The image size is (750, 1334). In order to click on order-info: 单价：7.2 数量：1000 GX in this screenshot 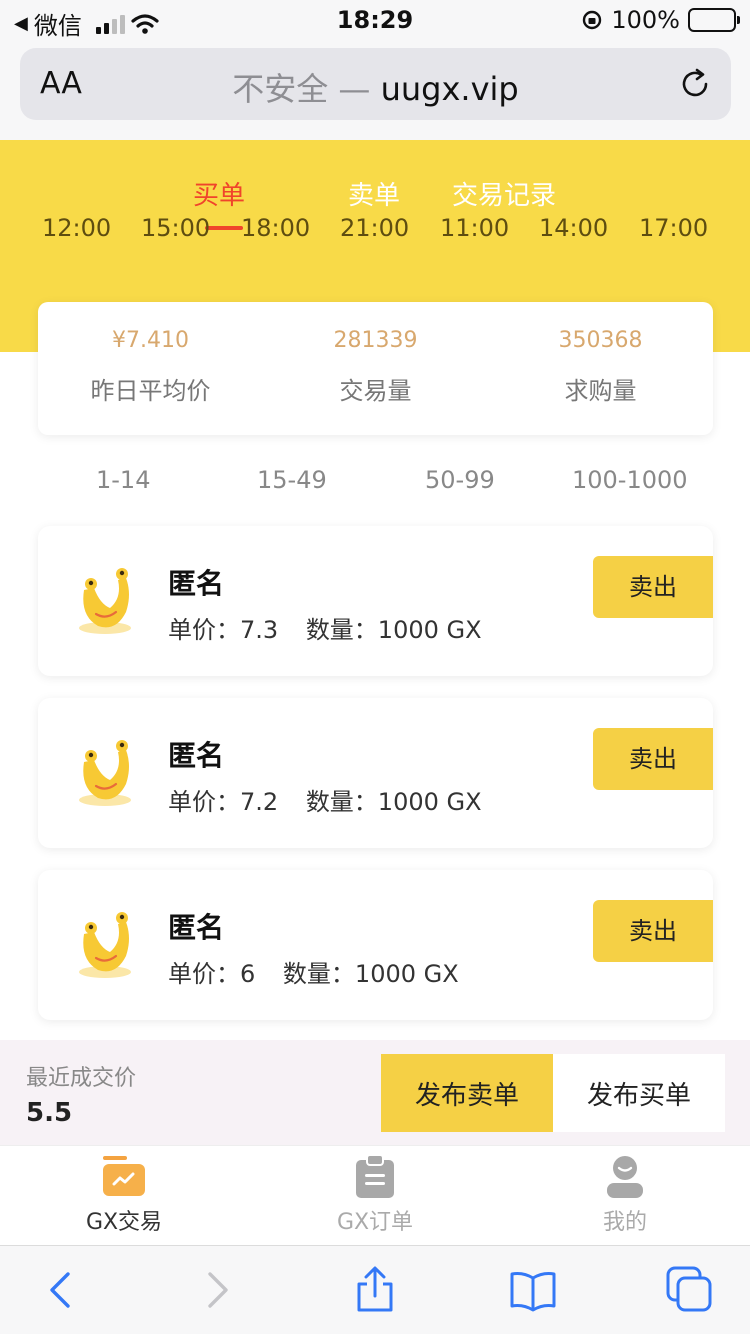, I will do `click(325, 799)`.